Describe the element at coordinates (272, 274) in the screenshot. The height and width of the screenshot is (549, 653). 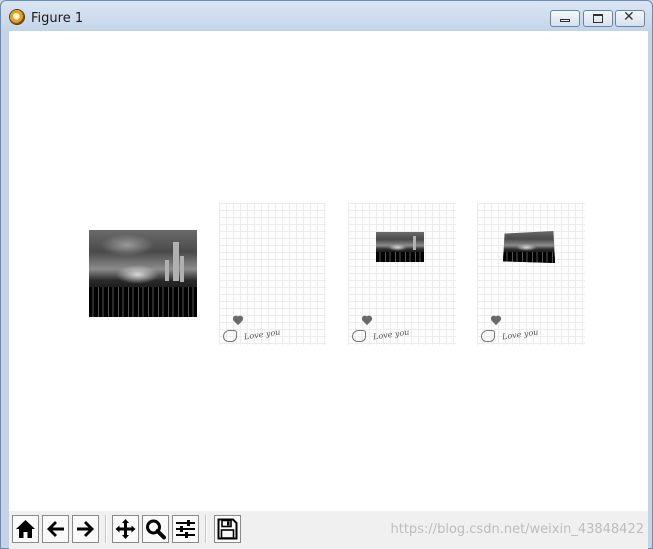
I see `subplot-background: Love you` at that location.